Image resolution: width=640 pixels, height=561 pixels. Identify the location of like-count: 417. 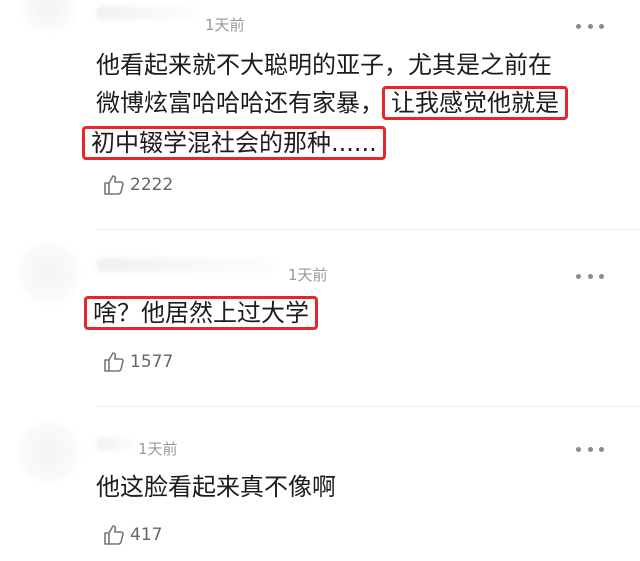
(146, 535).